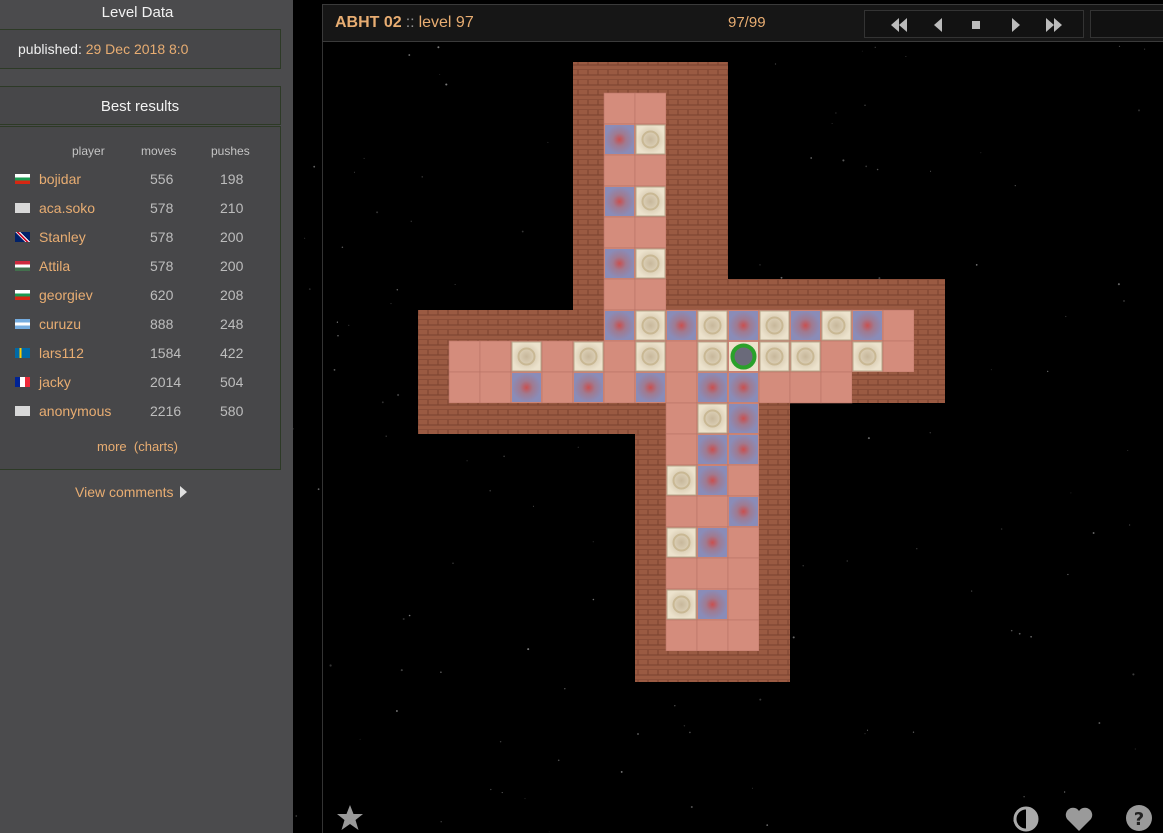  I want to click on result-row: curuzu 888 248, so click(140, 326).